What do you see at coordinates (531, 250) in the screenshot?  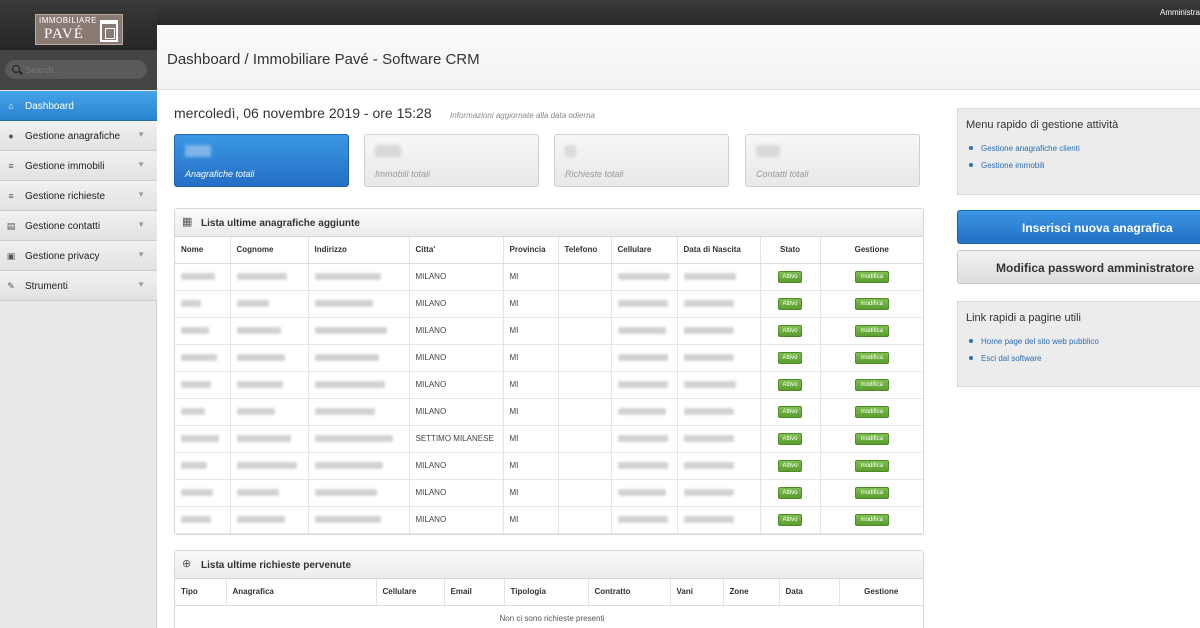 I see `column-header: Provincia` at bounding box center [531, 250].